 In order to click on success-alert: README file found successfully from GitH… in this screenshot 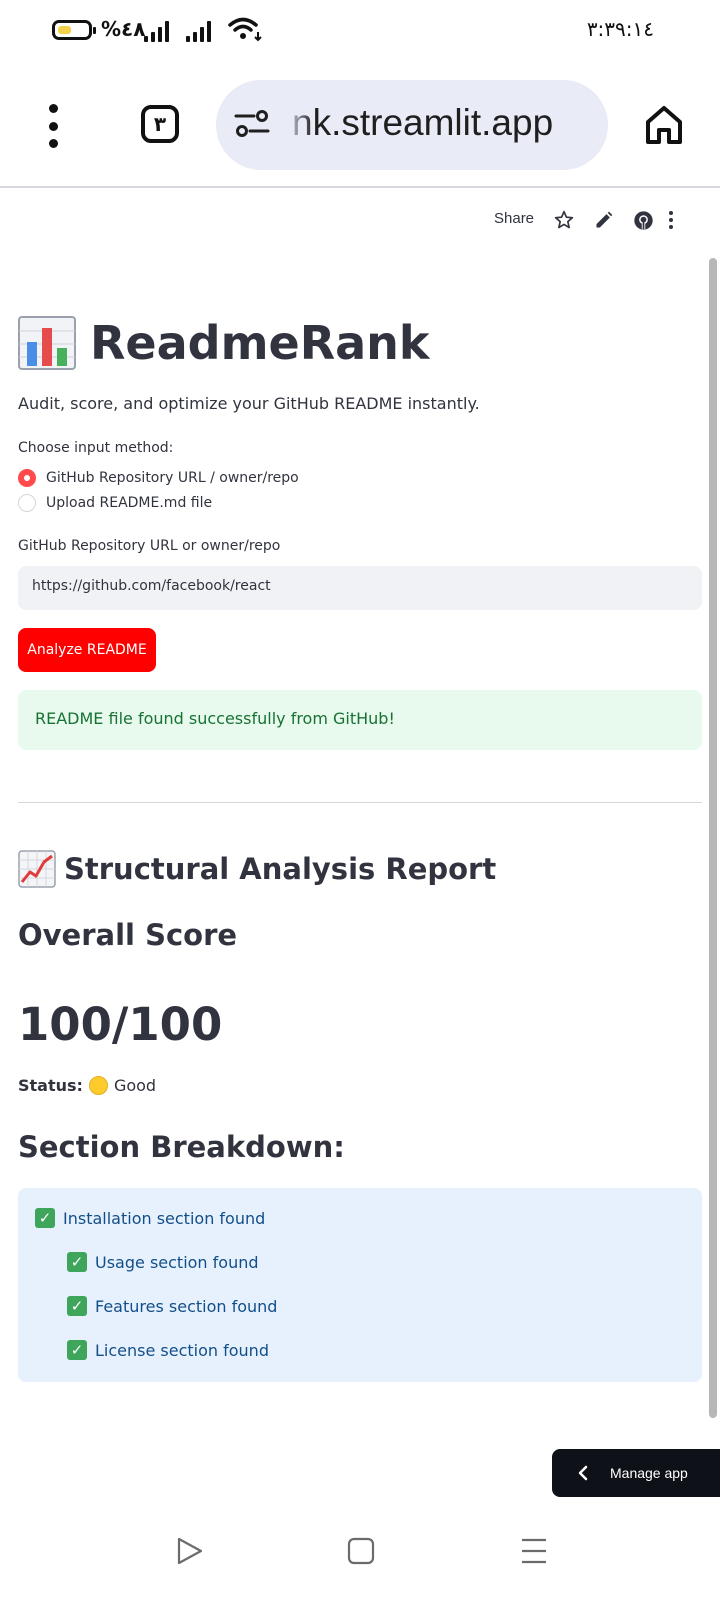, I will do `click(360, 720)`.